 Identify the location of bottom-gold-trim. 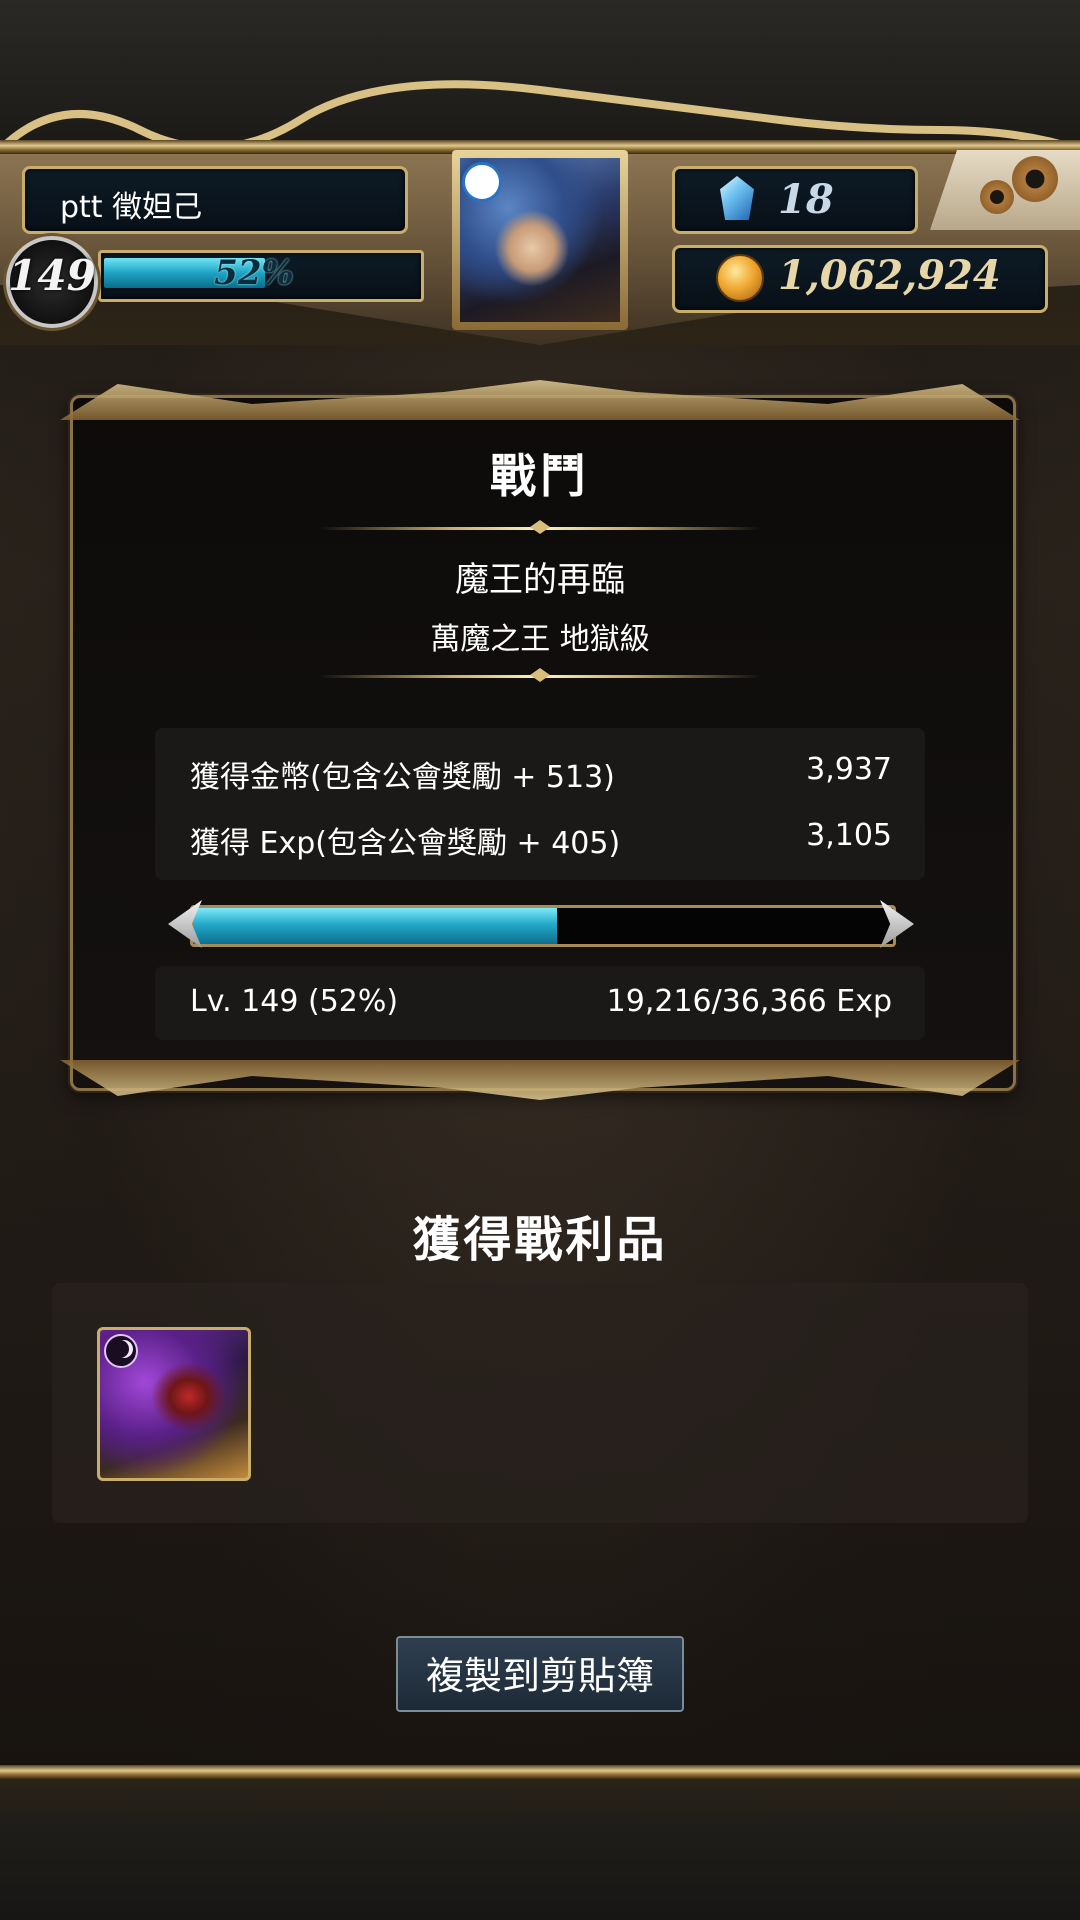
(540, 1772).